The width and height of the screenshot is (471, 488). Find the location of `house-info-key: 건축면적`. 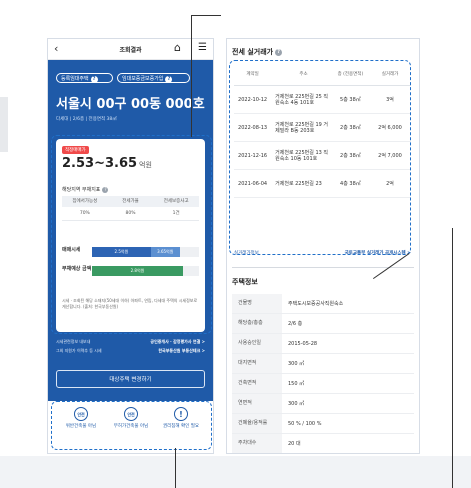

house-info-key: 건축면적 is located at coordinates (257, 383).